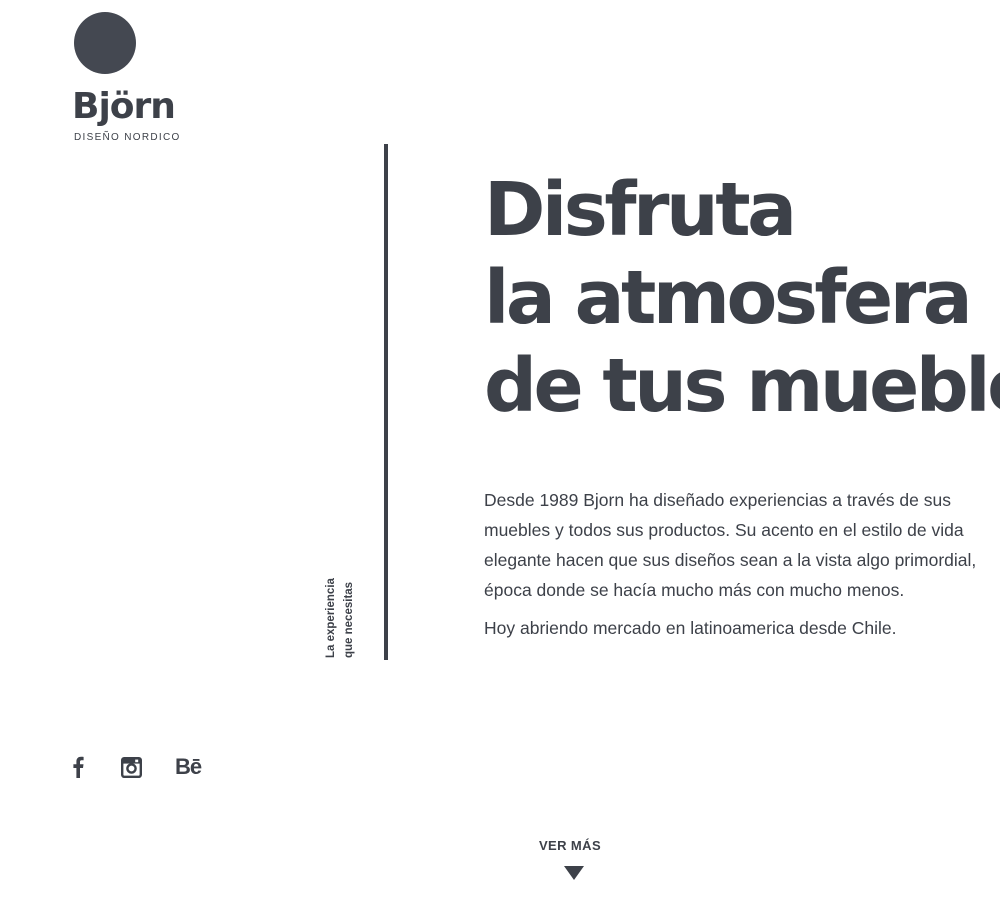 The width and height of the screenshot is (1000, 900). I want to click on side-caption: La experiencia que necesitas, so click(340, 598).